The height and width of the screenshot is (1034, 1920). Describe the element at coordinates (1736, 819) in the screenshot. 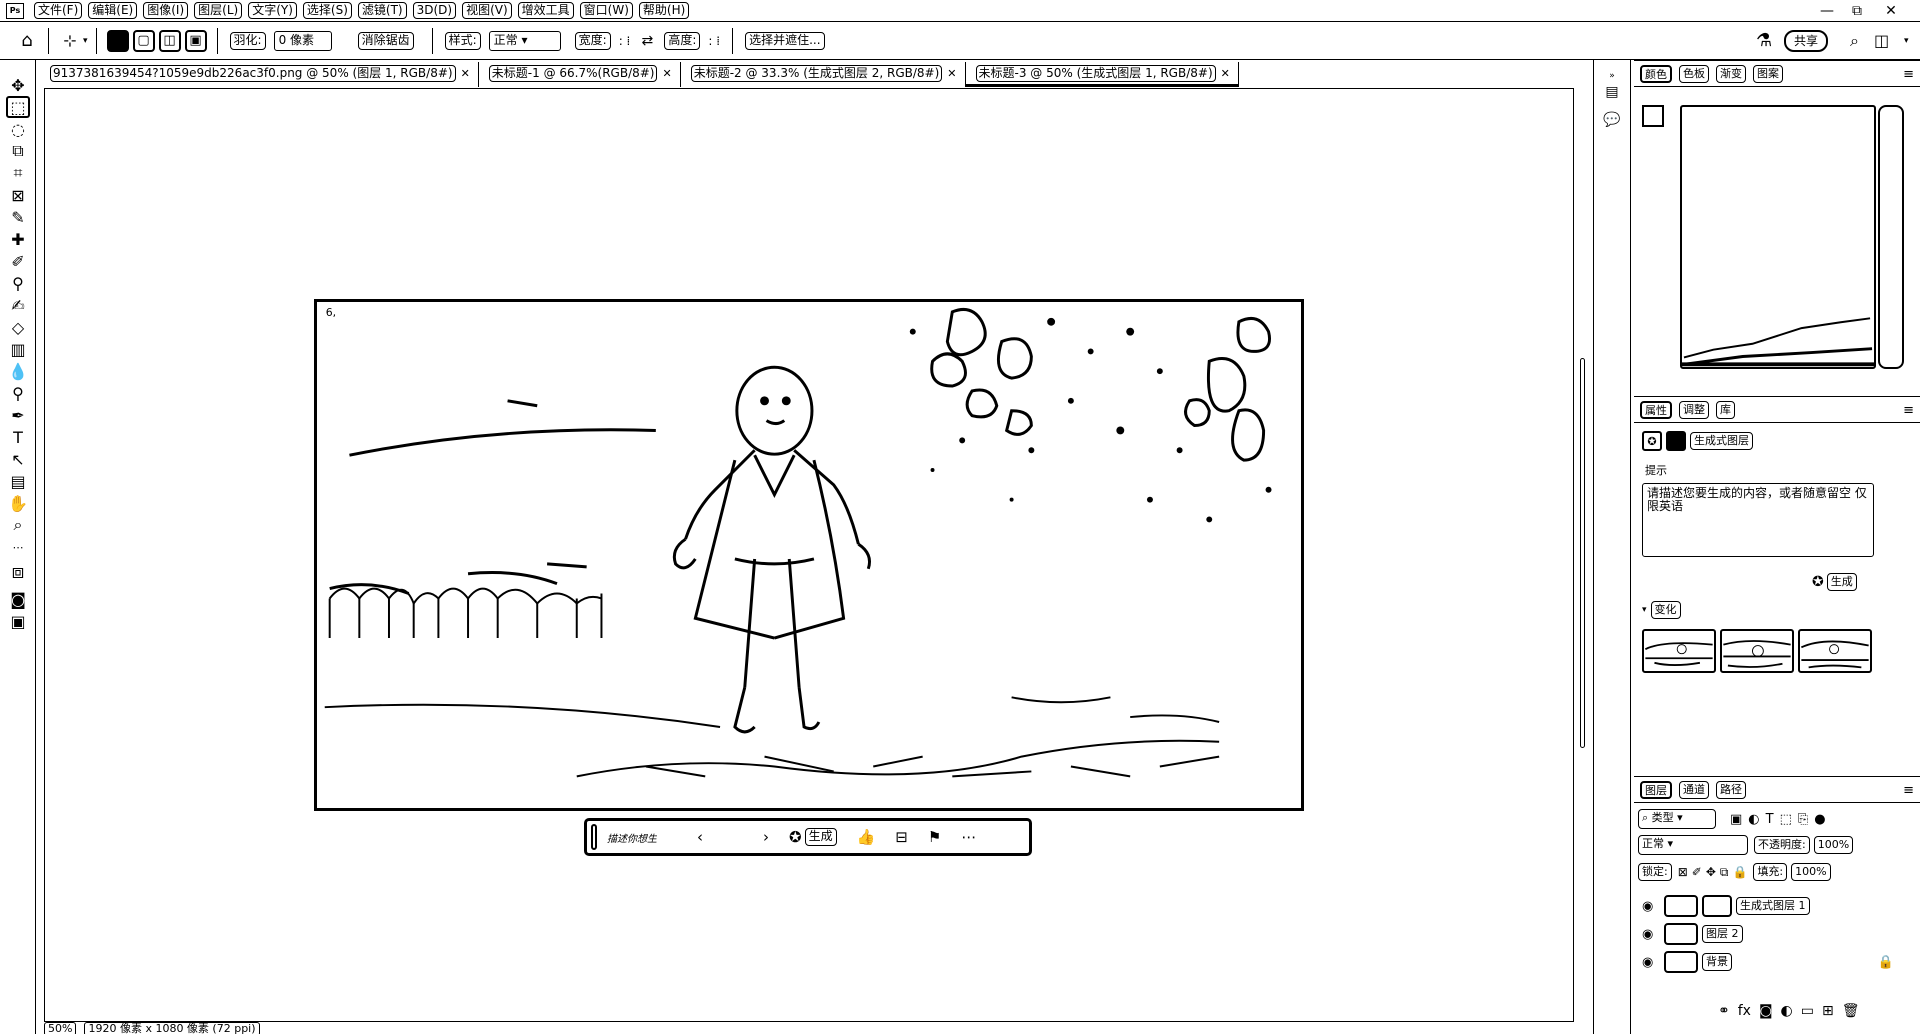

I see `filter-pixel-icon: ▣` at that location.